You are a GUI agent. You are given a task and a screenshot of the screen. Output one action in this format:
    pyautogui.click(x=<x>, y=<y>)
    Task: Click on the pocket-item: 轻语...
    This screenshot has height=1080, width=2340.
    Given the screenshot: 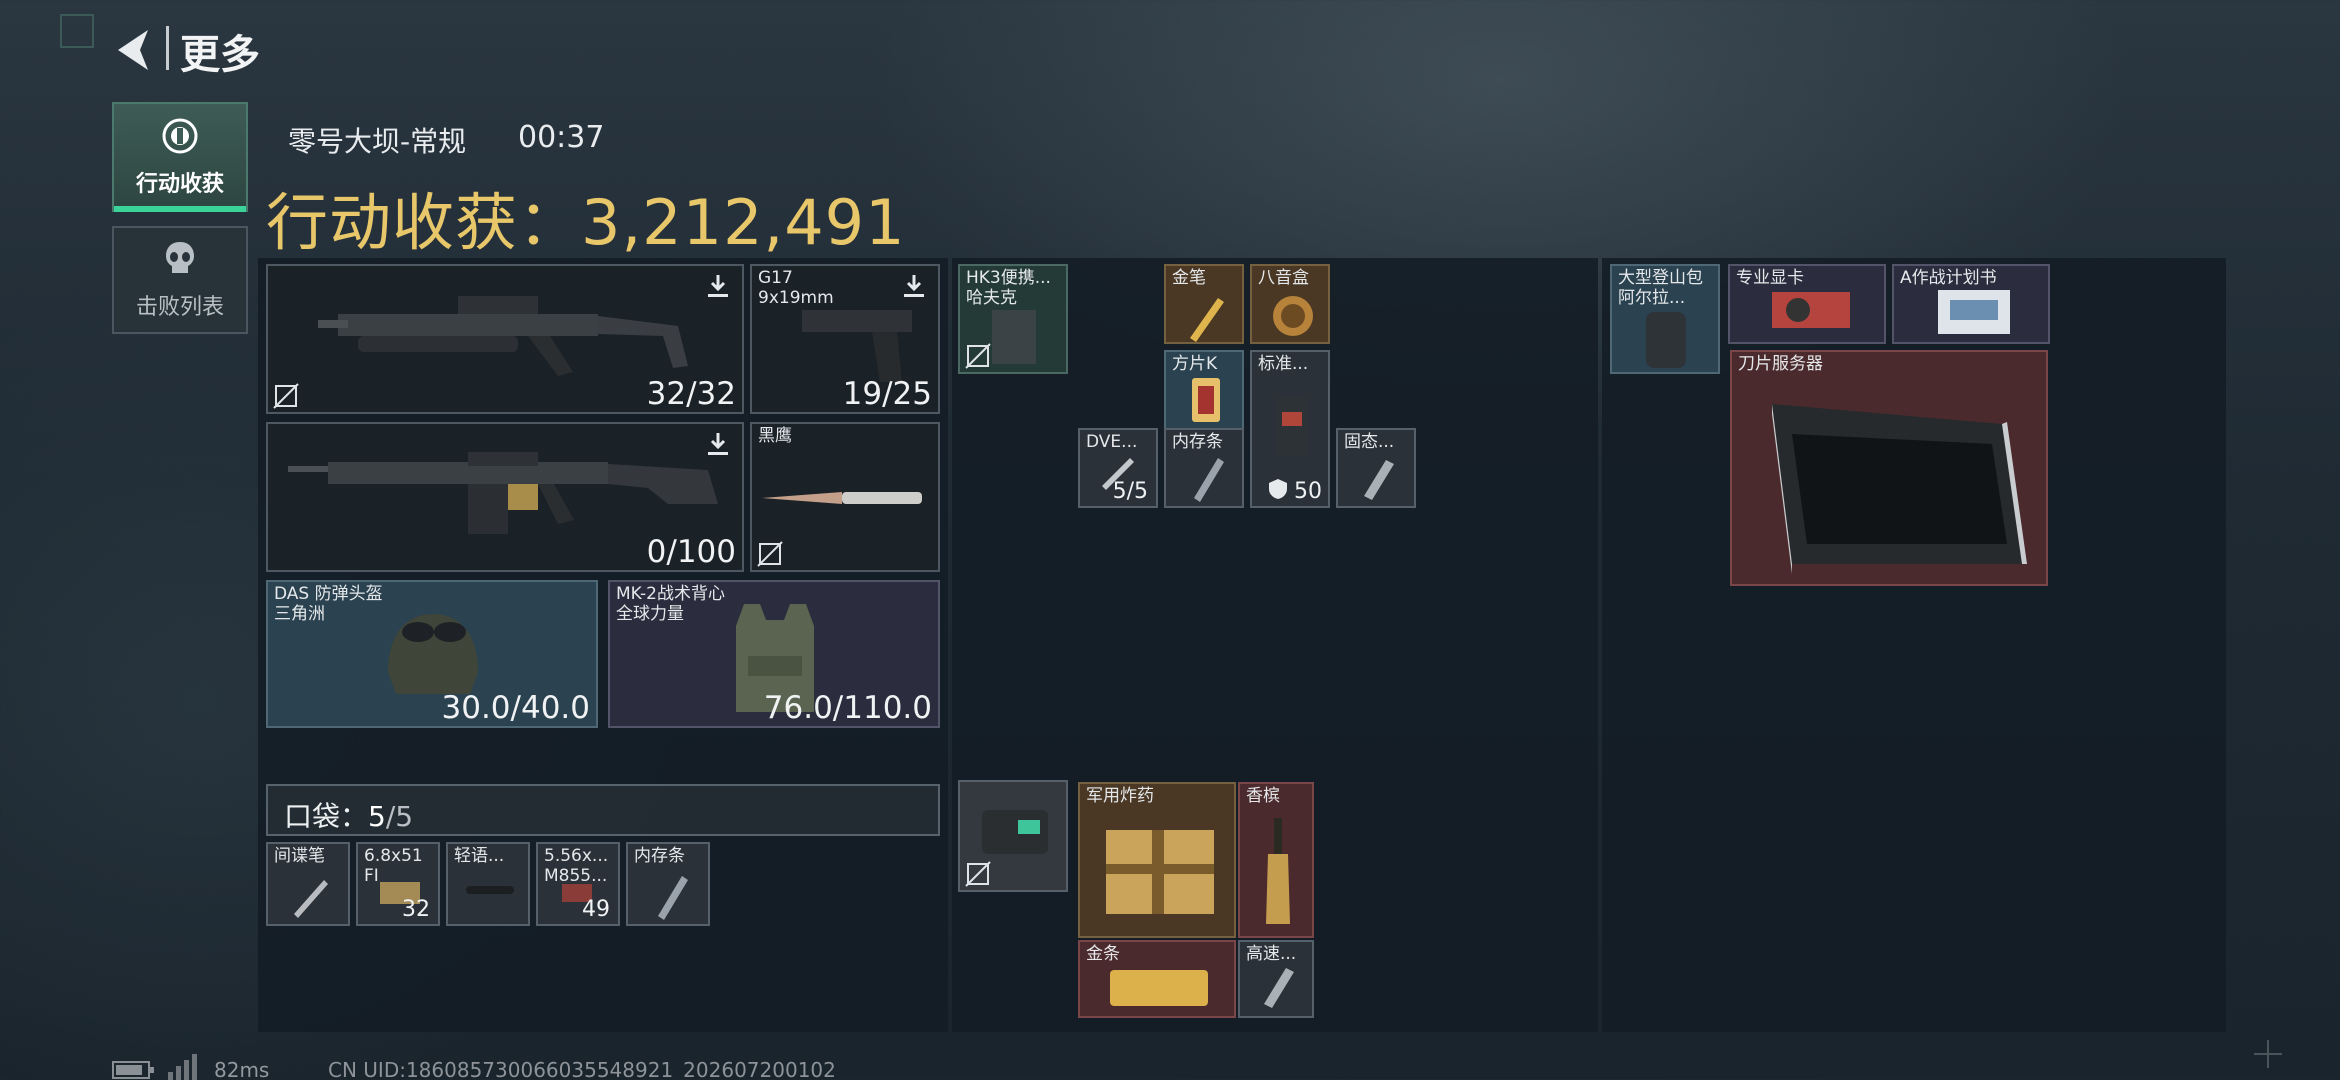 What is the action you would take?
    pyautogui.click(x=488, y=884)
    